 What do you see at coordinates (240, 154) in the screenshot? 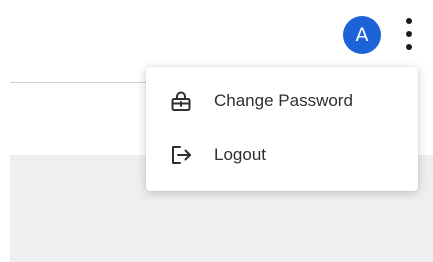
I see `logout-label: Logout` at bounding box center [240, 154].